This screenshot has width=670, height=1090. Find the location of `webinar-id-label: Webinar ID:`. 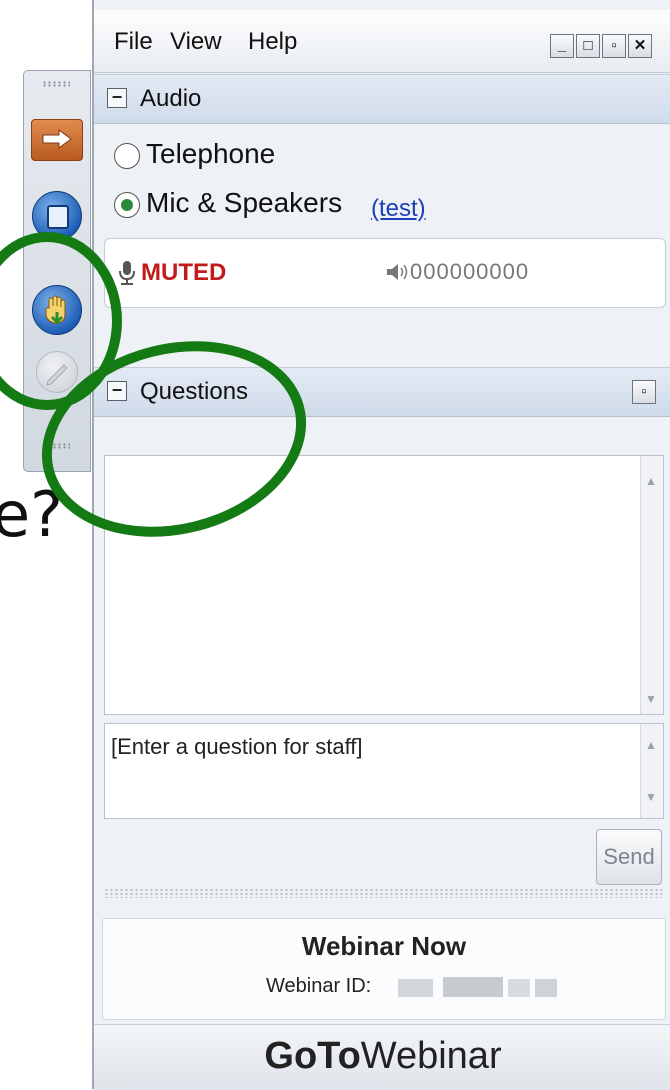

webinar-id-label: Webinar ID: is located at coordinates (319, 986).